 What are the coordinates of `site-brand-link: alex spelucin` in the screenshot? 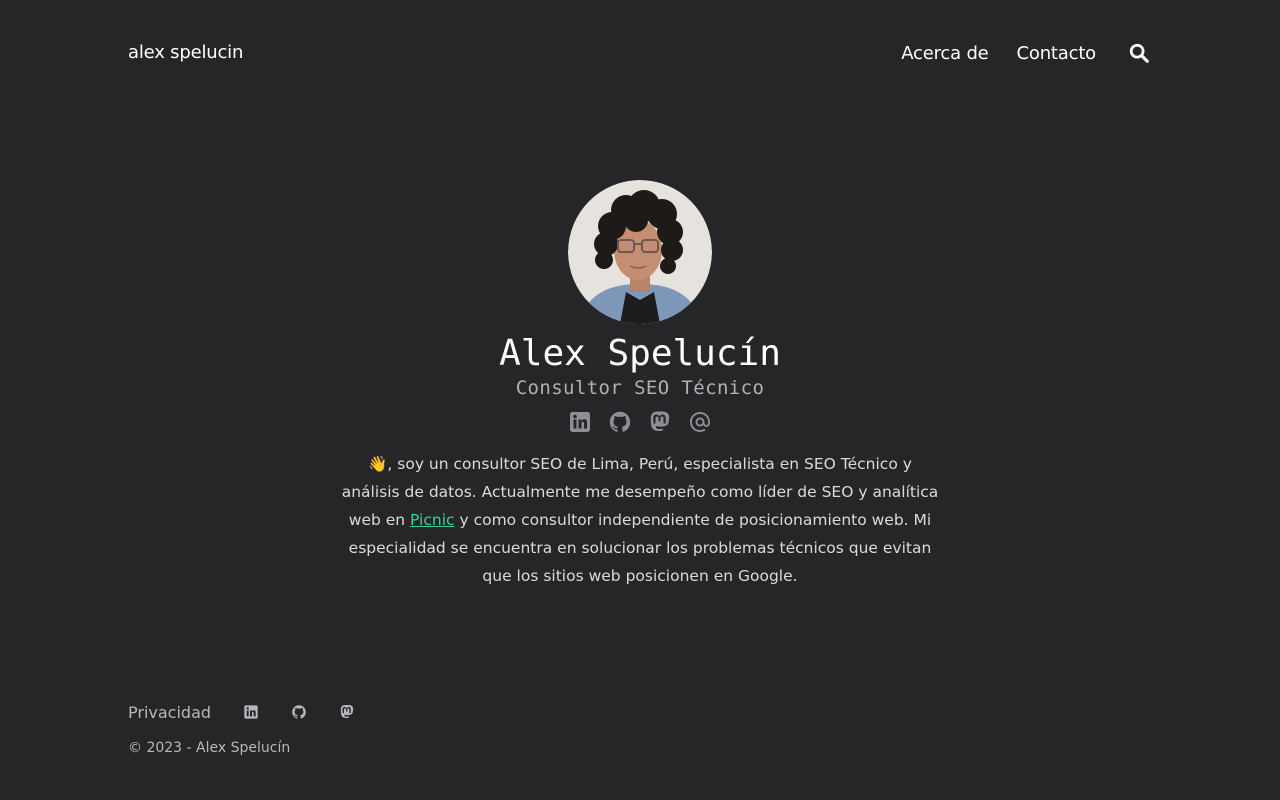 It's located at (185, 52).